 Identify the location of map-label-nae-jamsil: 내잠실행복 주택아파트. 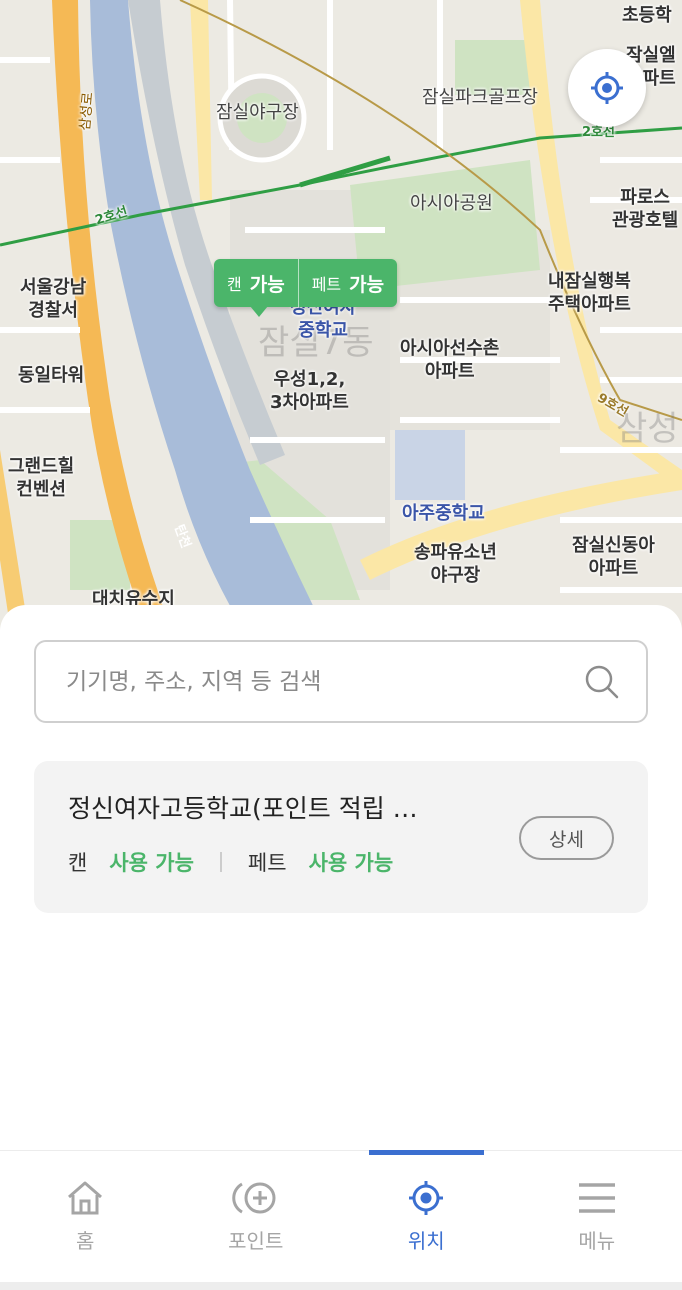
(589, 293).